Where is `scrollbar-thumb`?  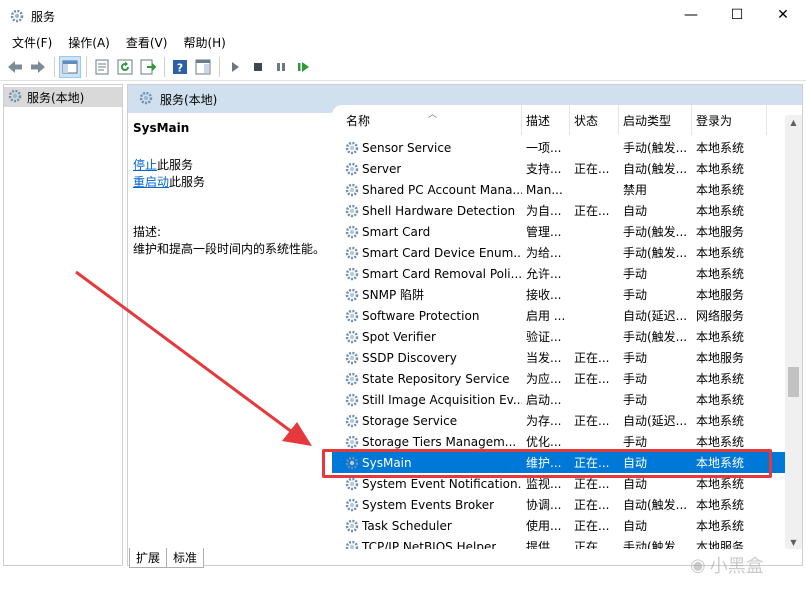 scrollbar-thumb is located at coordinates (793, 382).